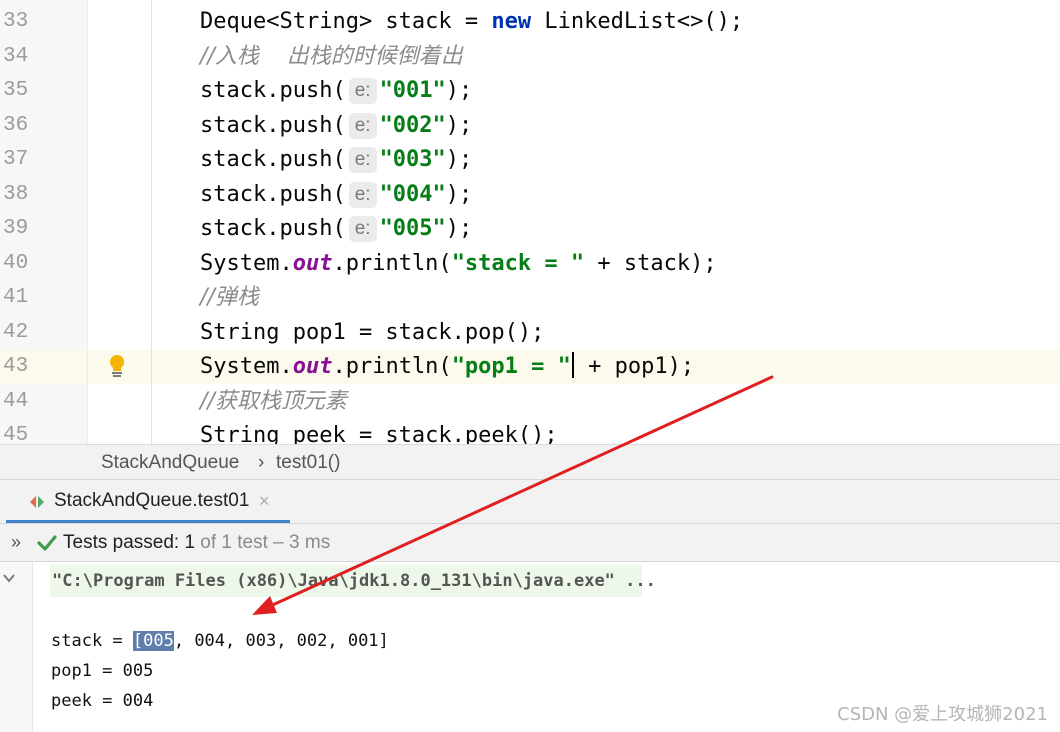 Image resolution: width=1060 pixels, height=732 pixels. I want to click on code-line: 42 String pop1 = stack.pop();, so click(530, 333).